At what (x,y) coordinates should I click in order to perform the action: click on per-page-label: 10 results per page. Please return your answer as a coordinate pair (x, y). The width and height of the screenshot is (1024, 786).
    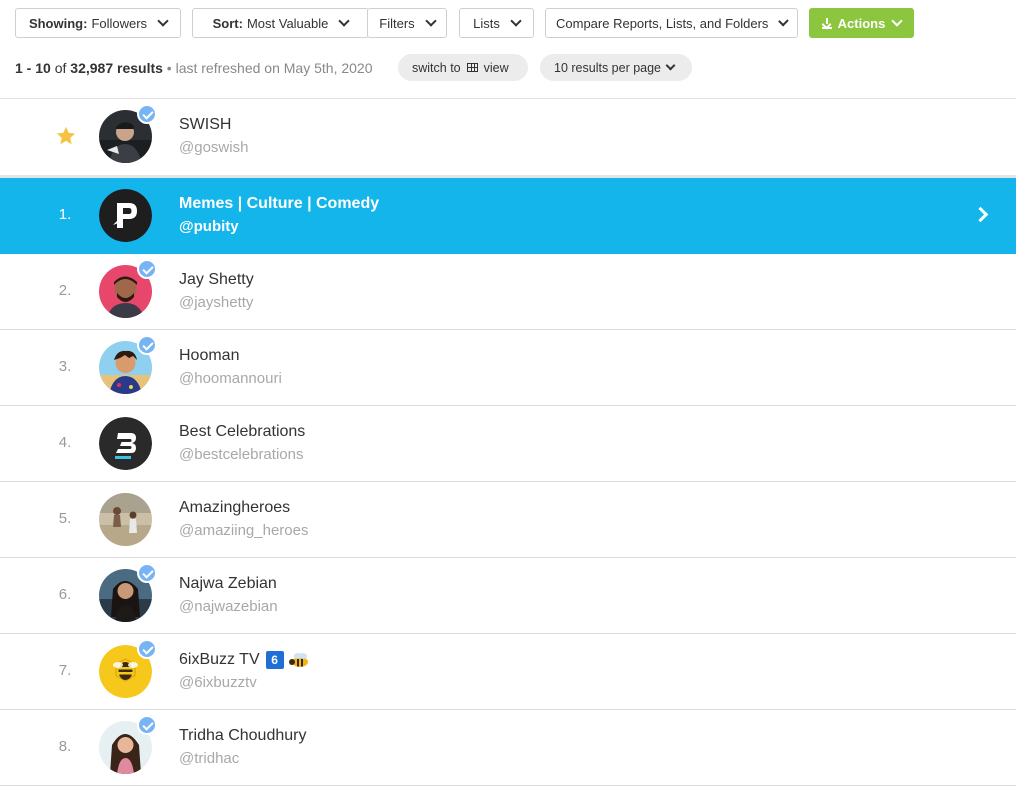
    Looking at the image, I should click on (608, 67).